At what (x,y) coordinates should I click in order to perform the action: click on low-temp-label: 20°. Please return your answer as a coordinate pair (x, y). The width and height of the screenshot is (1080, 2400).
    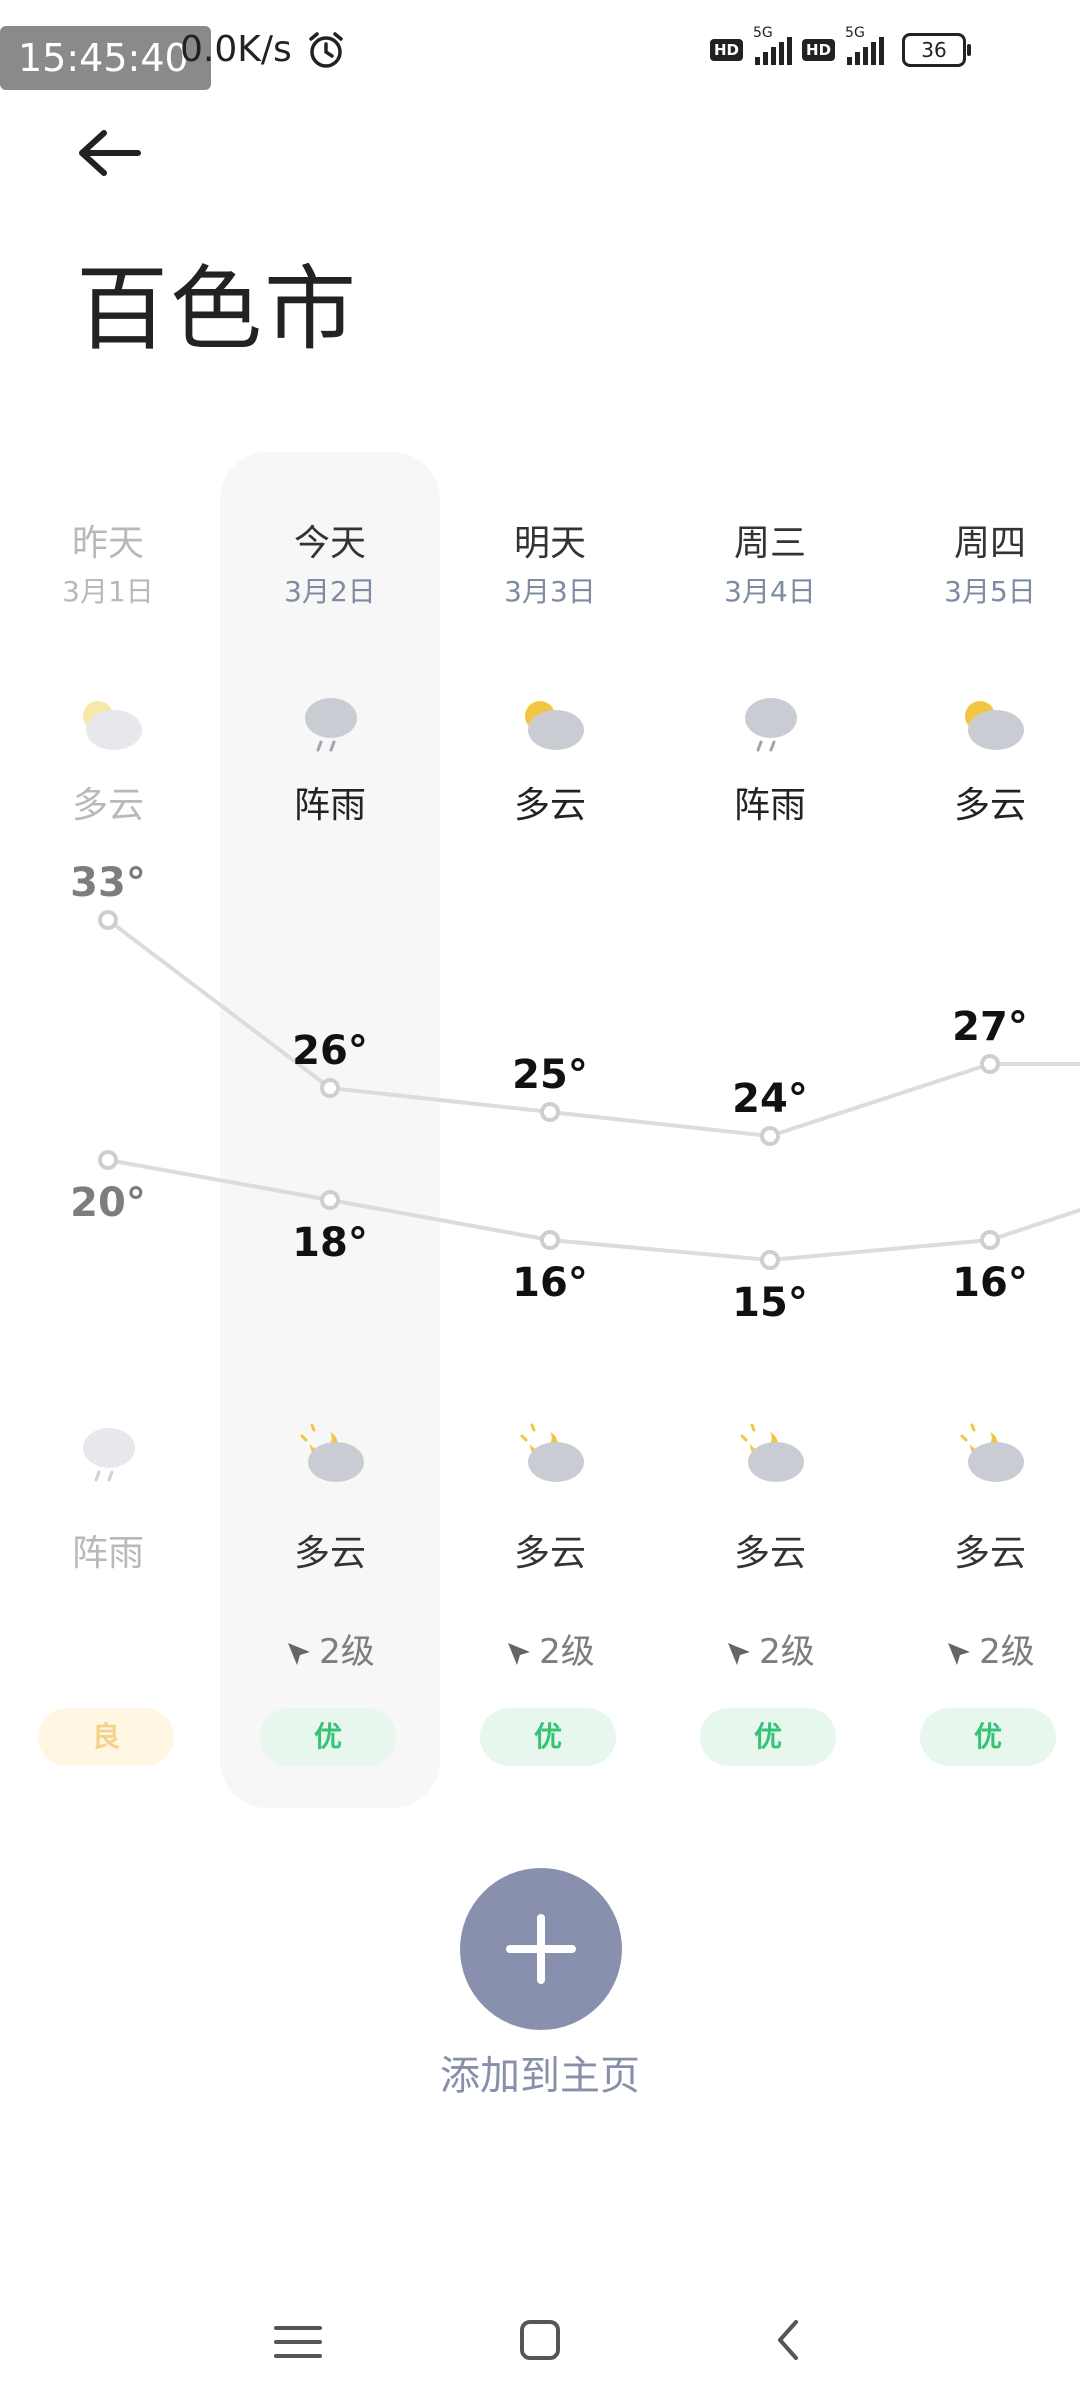
    Looking at the image, I should click on (108, 1203).